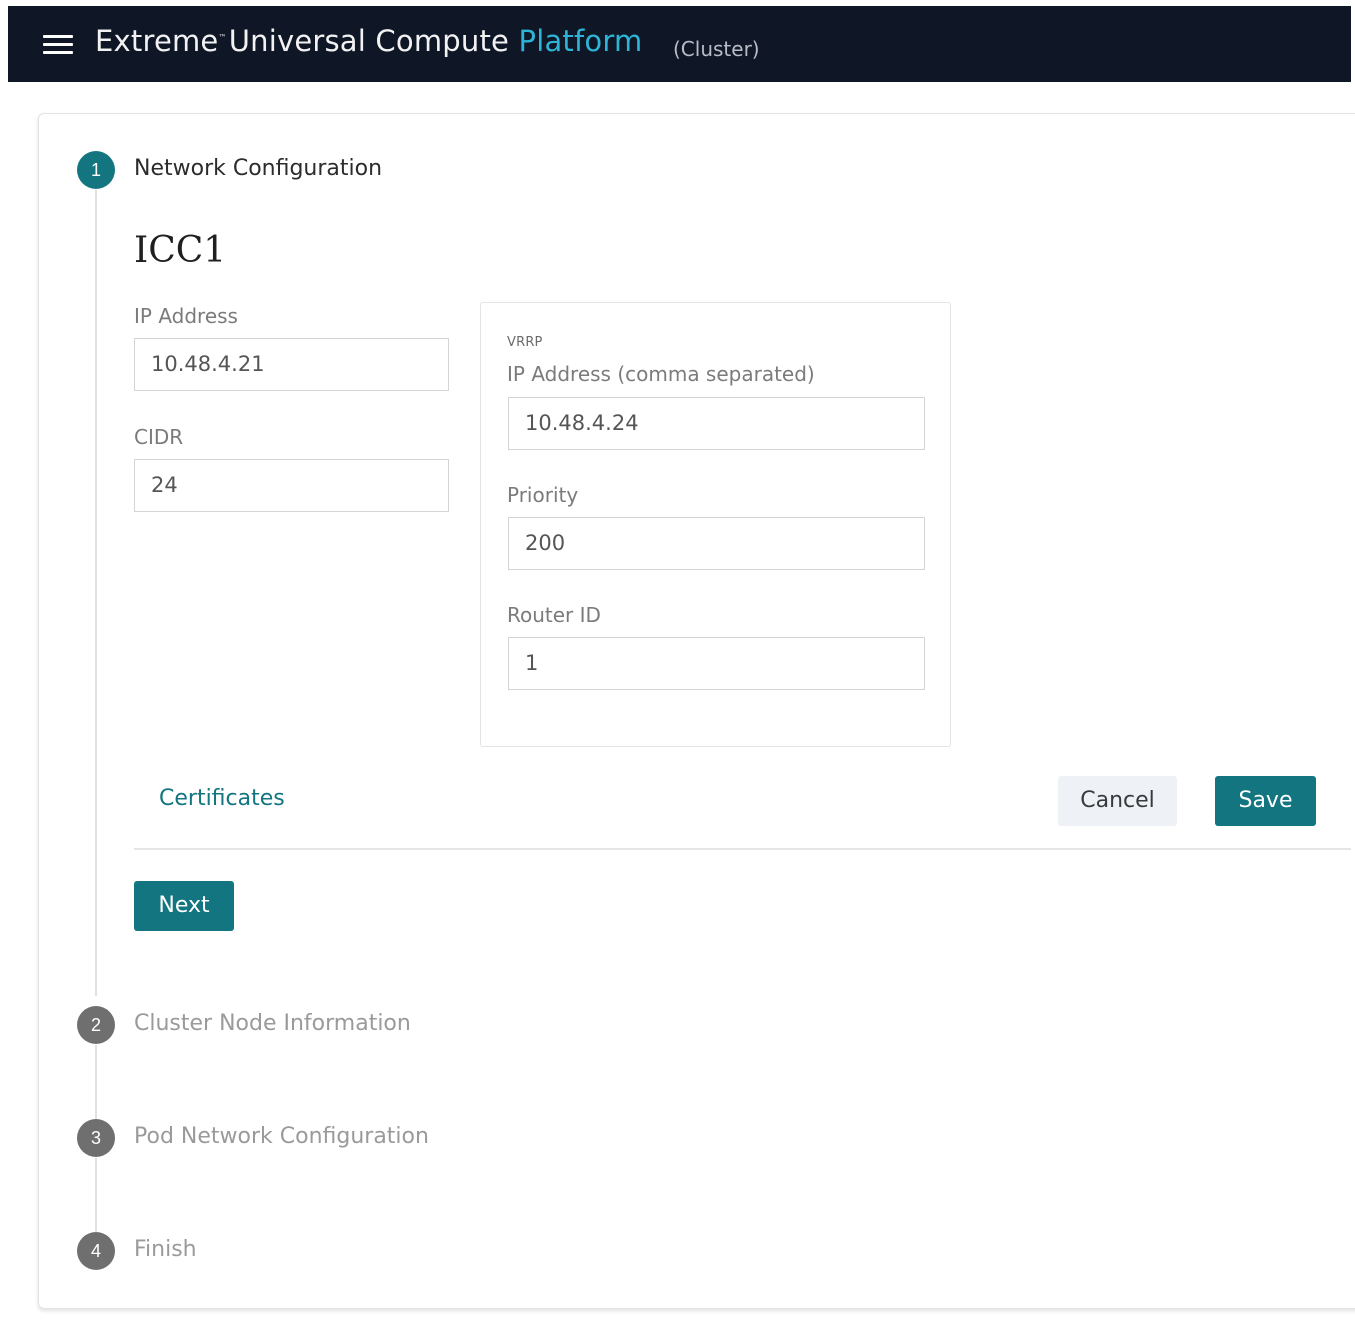  I want to click on cidr-input: 24, so click(291, 485).